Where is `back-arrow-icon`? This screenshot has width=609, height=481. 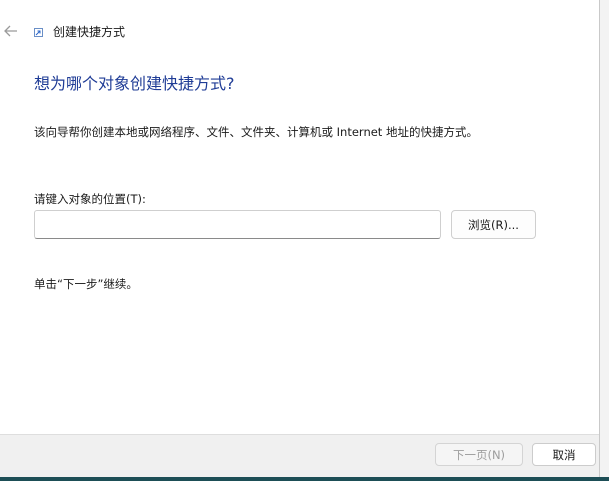 back-arrow-icon is located at coordinates (10, 31).